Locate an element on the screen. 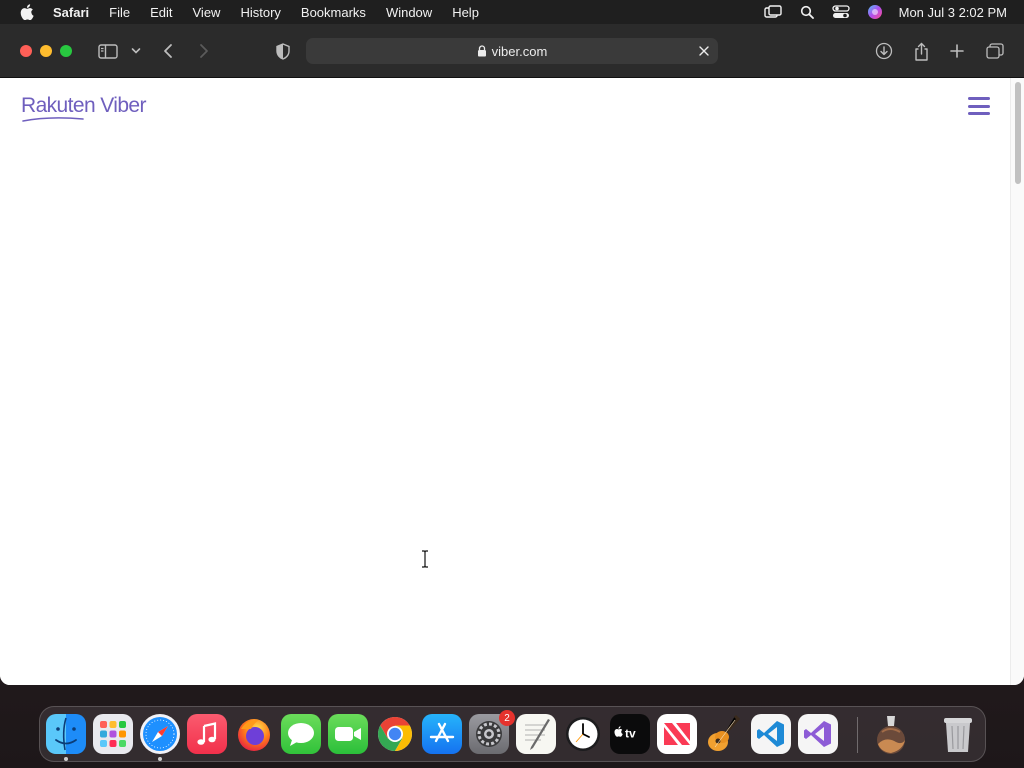 This screenshot has height=768, width=1024. textedit-icon is located at coordinates (536, 734).